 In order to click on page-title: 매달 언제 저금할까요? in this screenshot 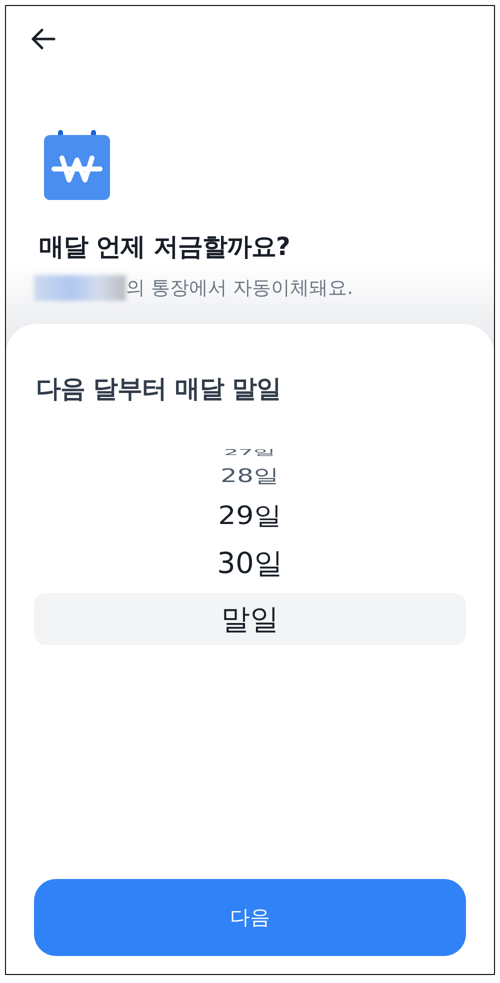, I will do `click(165, 247)`.